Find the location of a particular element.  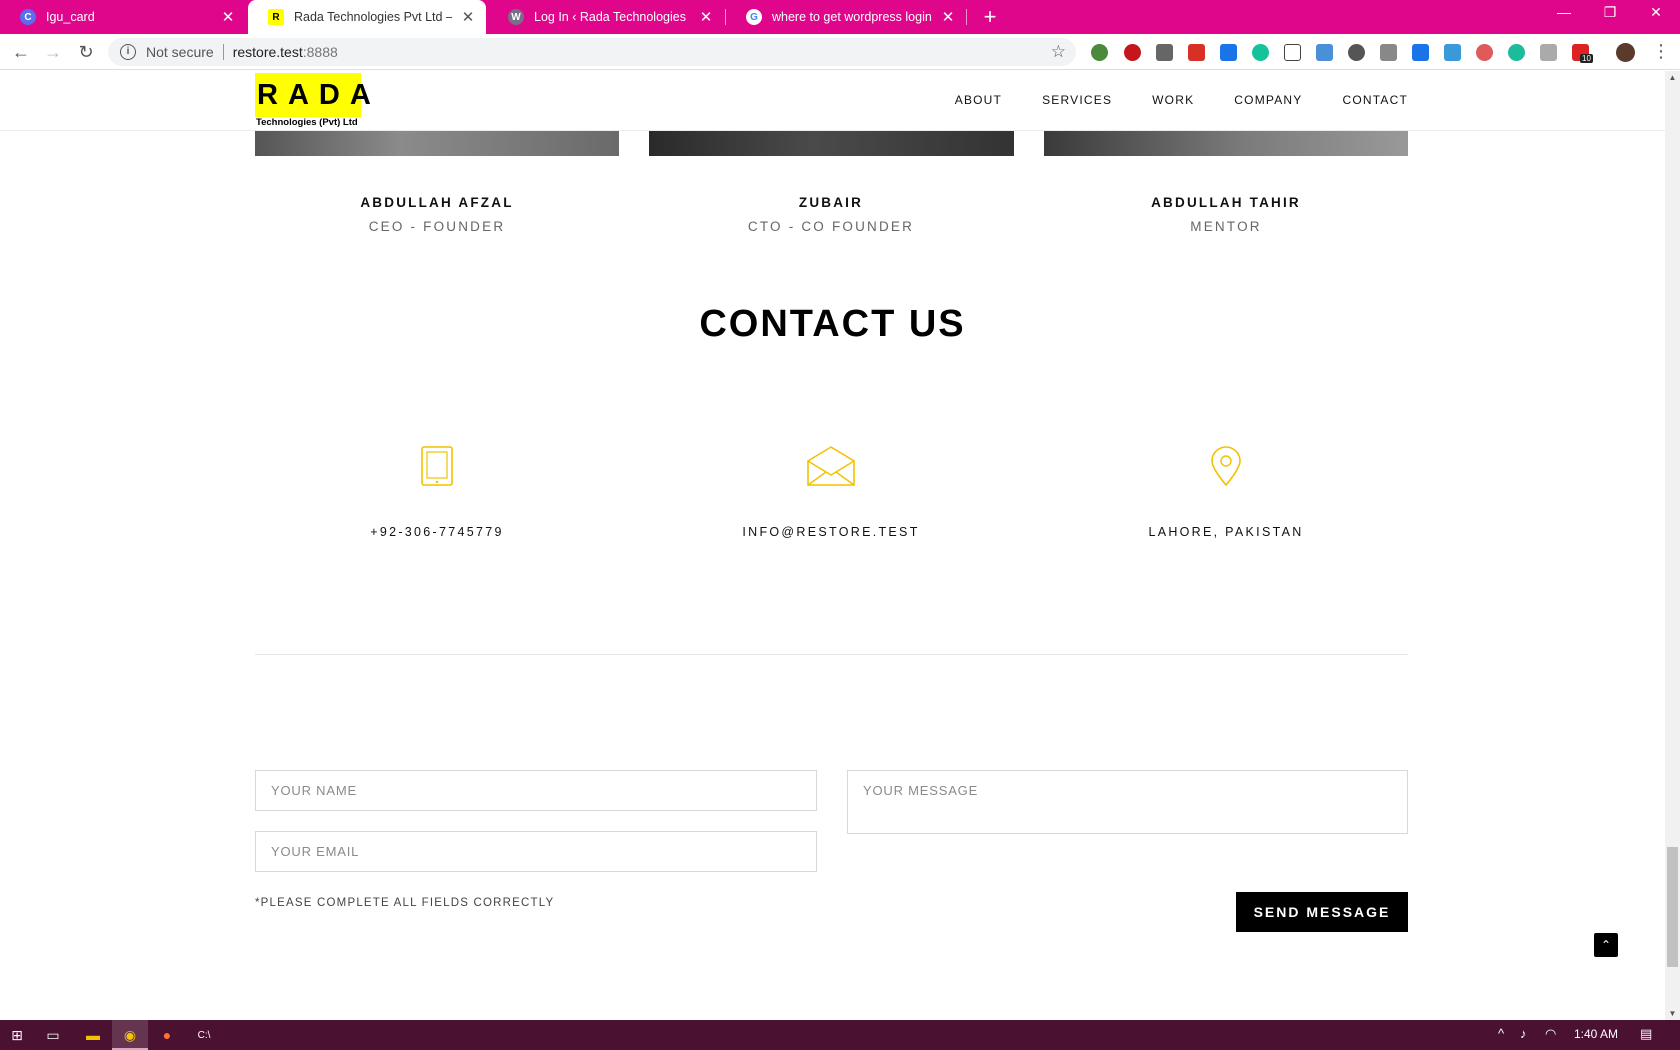

member-role: MENTOR is located at coordinates (1226, 226).